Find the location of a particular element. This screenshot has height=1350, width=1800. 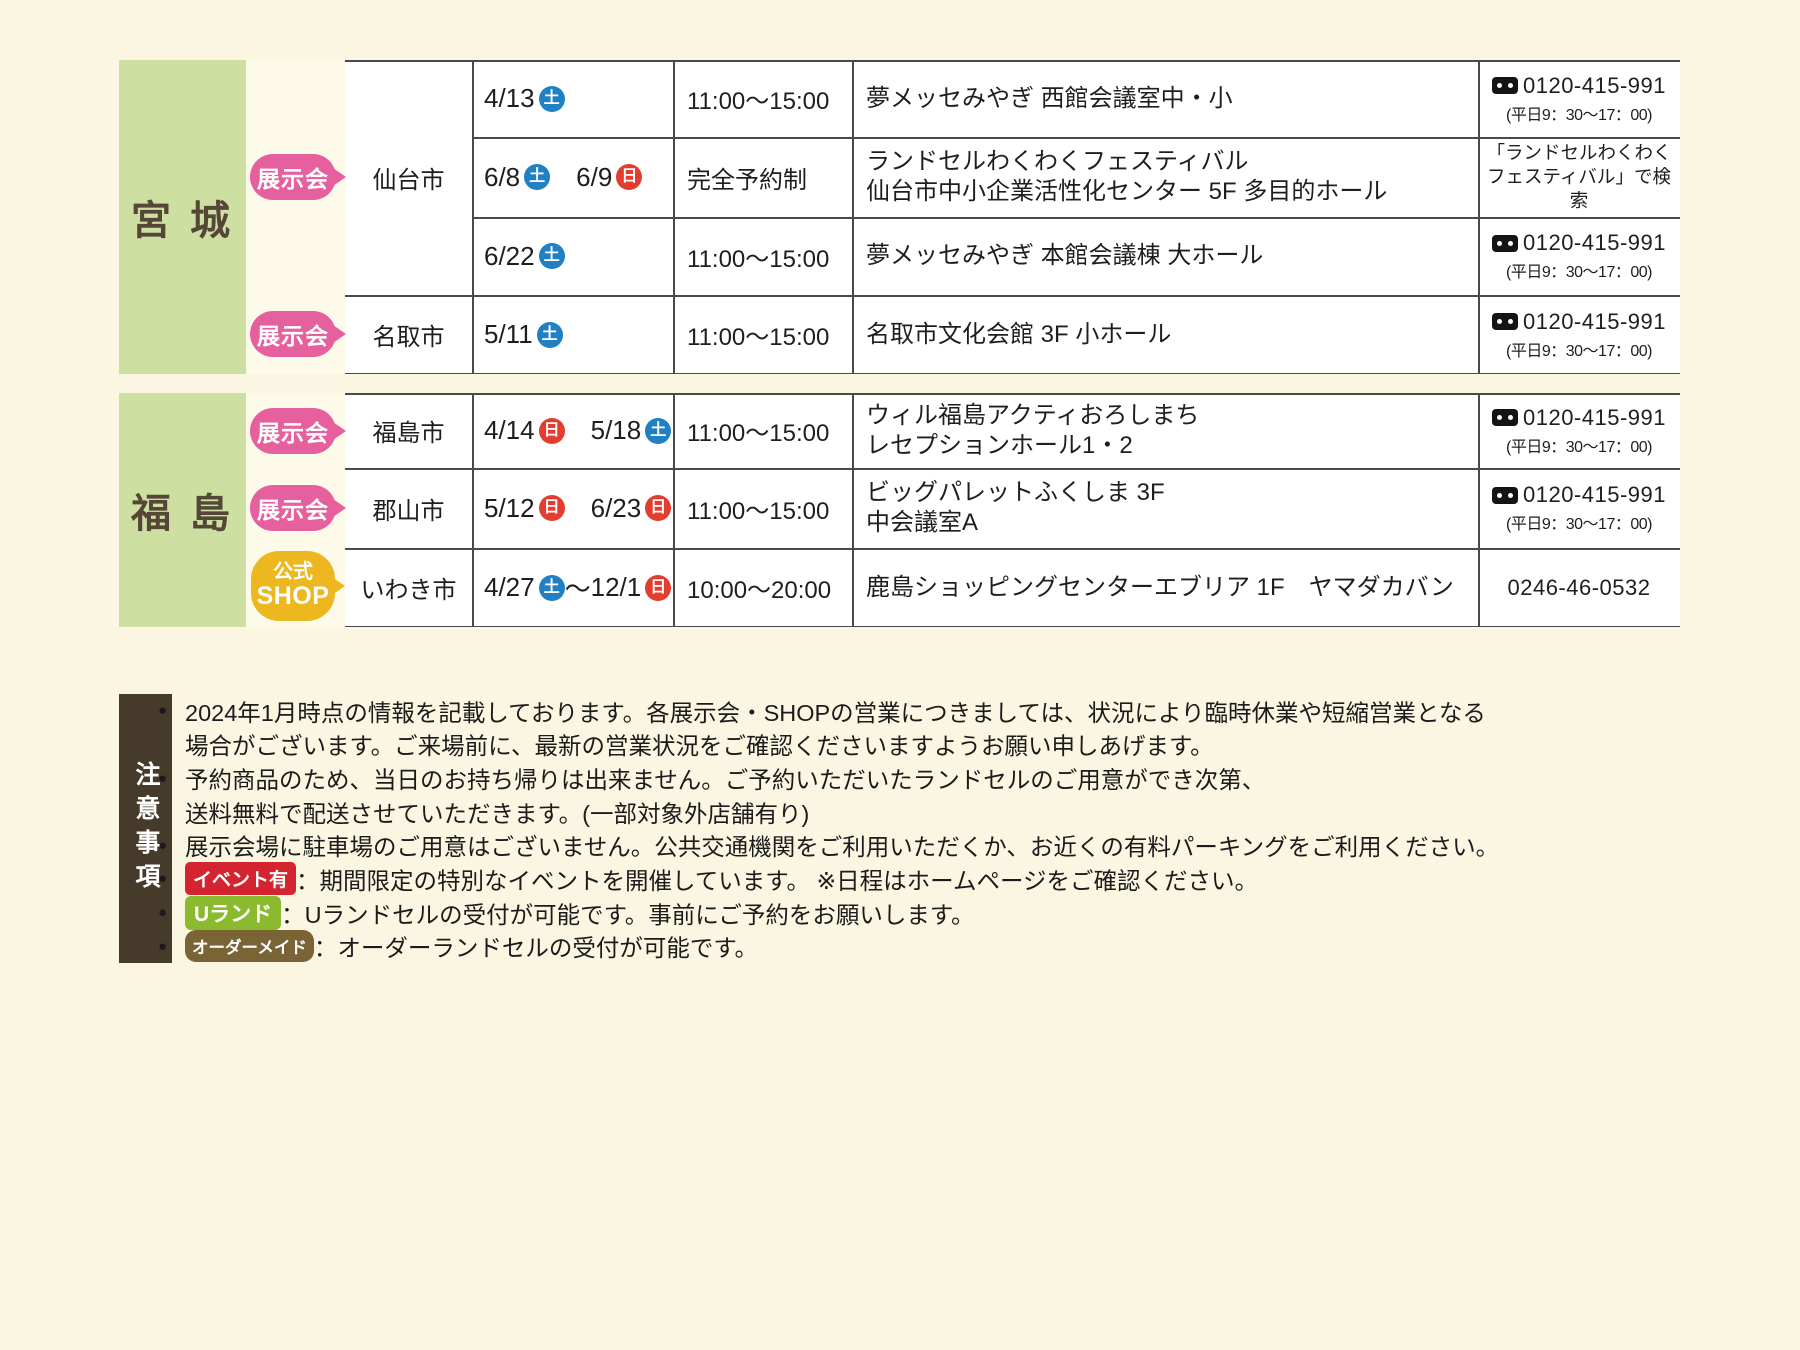

note-text: ：Uランドセルの受付が可能です。事前にご予約をお願いします。 is located at coordinates (628, 914).